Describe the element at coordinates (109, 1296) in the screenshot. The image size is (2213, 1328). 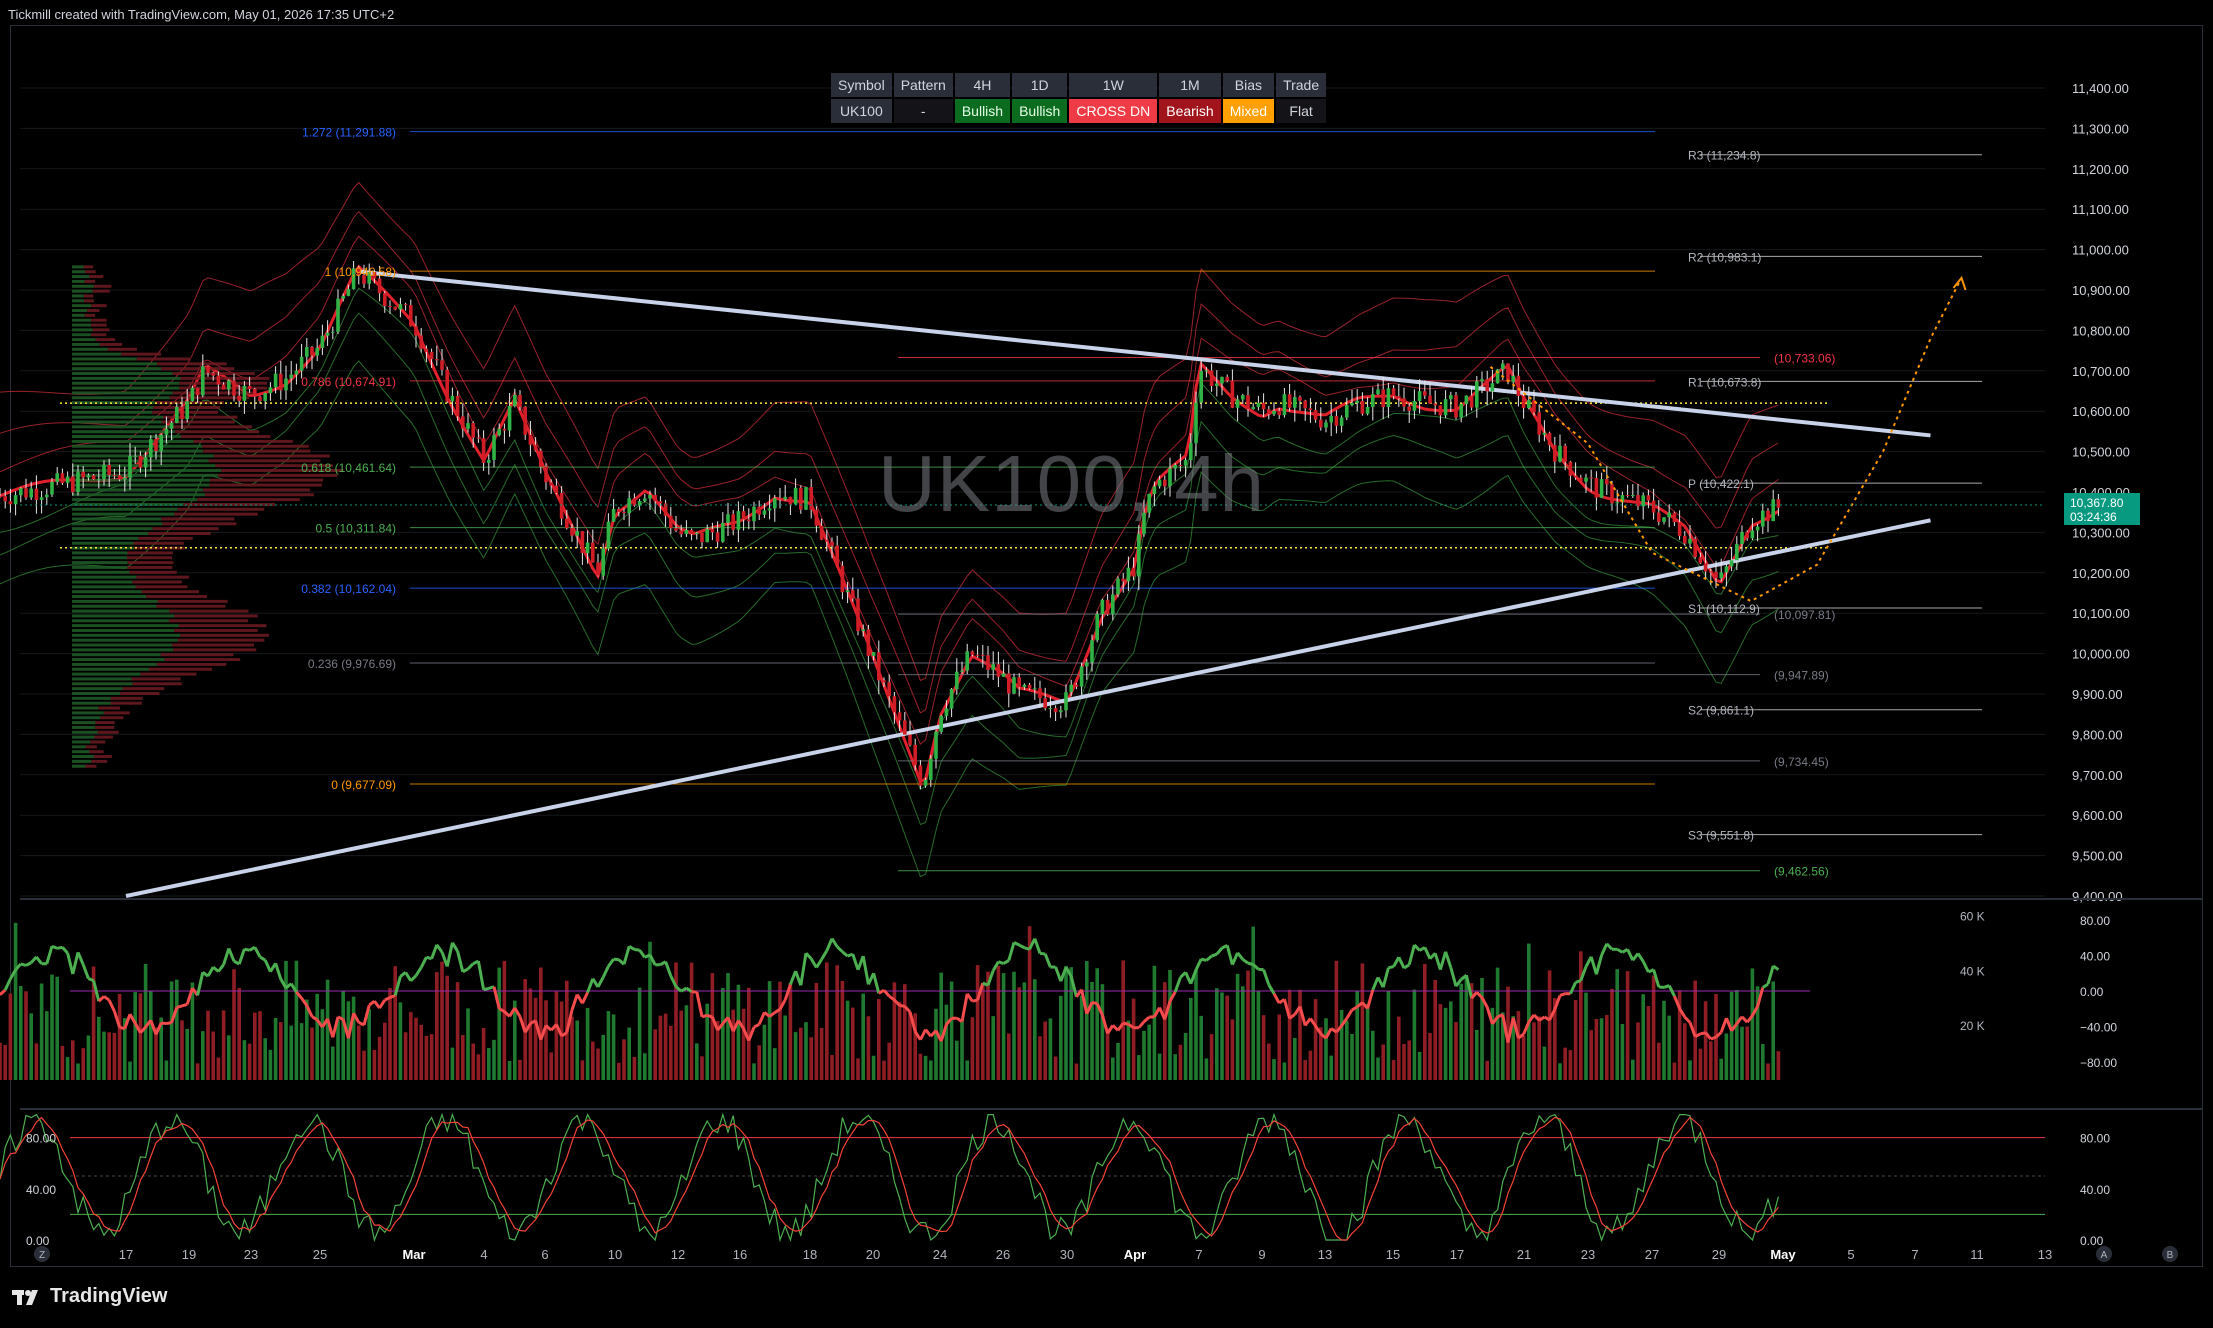
I see `footer-brand-text: TradingView` at that location.